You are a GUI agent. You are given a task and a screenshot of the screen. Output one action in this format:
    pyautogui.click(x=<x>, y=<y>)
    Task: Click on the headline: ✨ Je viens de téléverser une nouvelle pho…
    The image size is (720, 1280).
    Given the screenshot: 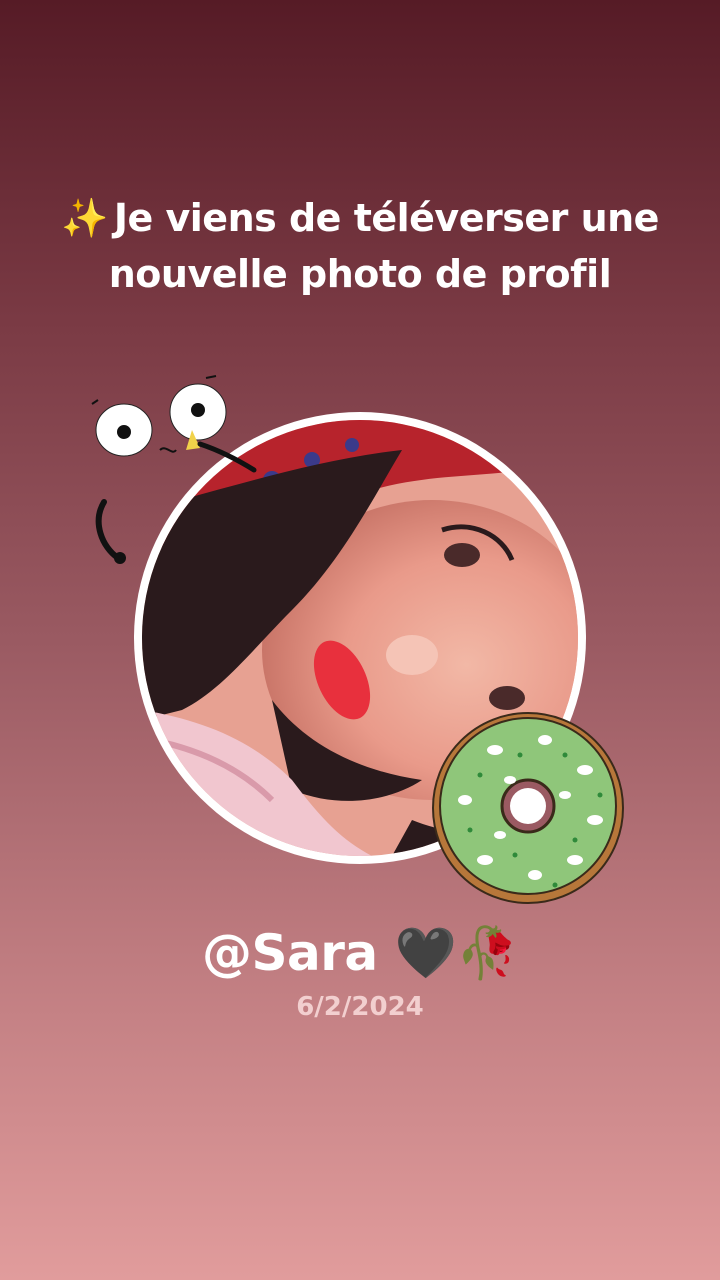 What is the action you would take?
    pyautogui.click(x=360, y=246)
    